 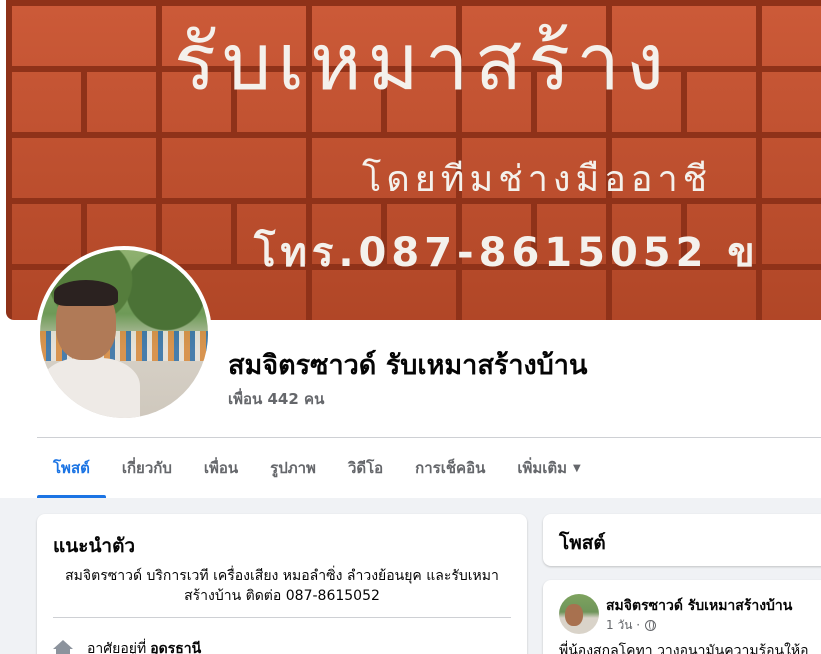 I want to click on cover-text-subtitle: โดยทีมช่างมืออาชี, so click(x=537, y=179).